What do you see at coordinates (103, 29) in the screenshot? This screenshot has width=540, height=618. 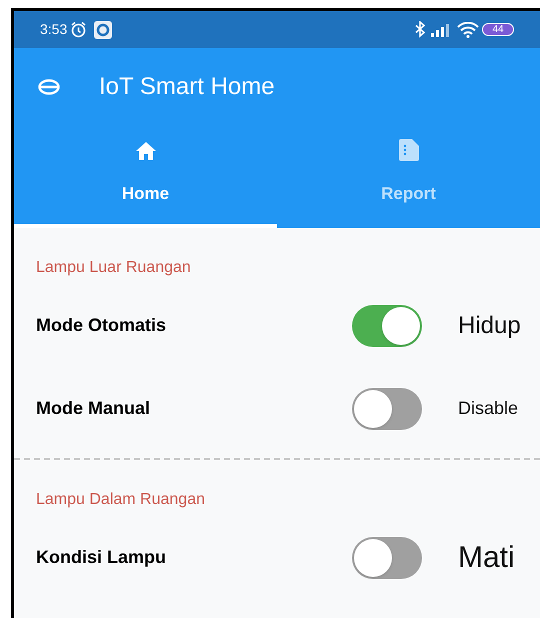 I see `app-notification-icon` at bounding box center [103, 29].